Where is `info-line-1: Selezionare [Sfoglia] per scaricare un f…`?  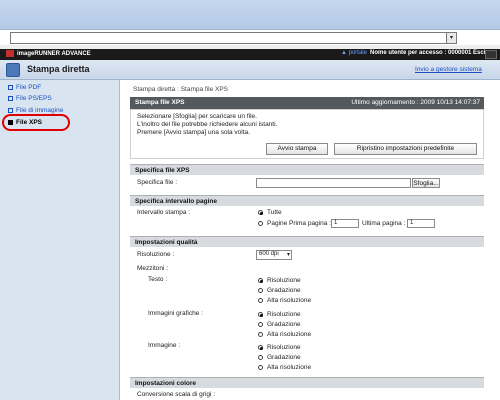
info-line-1: Selezionare [Sfoglia] per scaricare un f… is located at coordinates (197, 116).